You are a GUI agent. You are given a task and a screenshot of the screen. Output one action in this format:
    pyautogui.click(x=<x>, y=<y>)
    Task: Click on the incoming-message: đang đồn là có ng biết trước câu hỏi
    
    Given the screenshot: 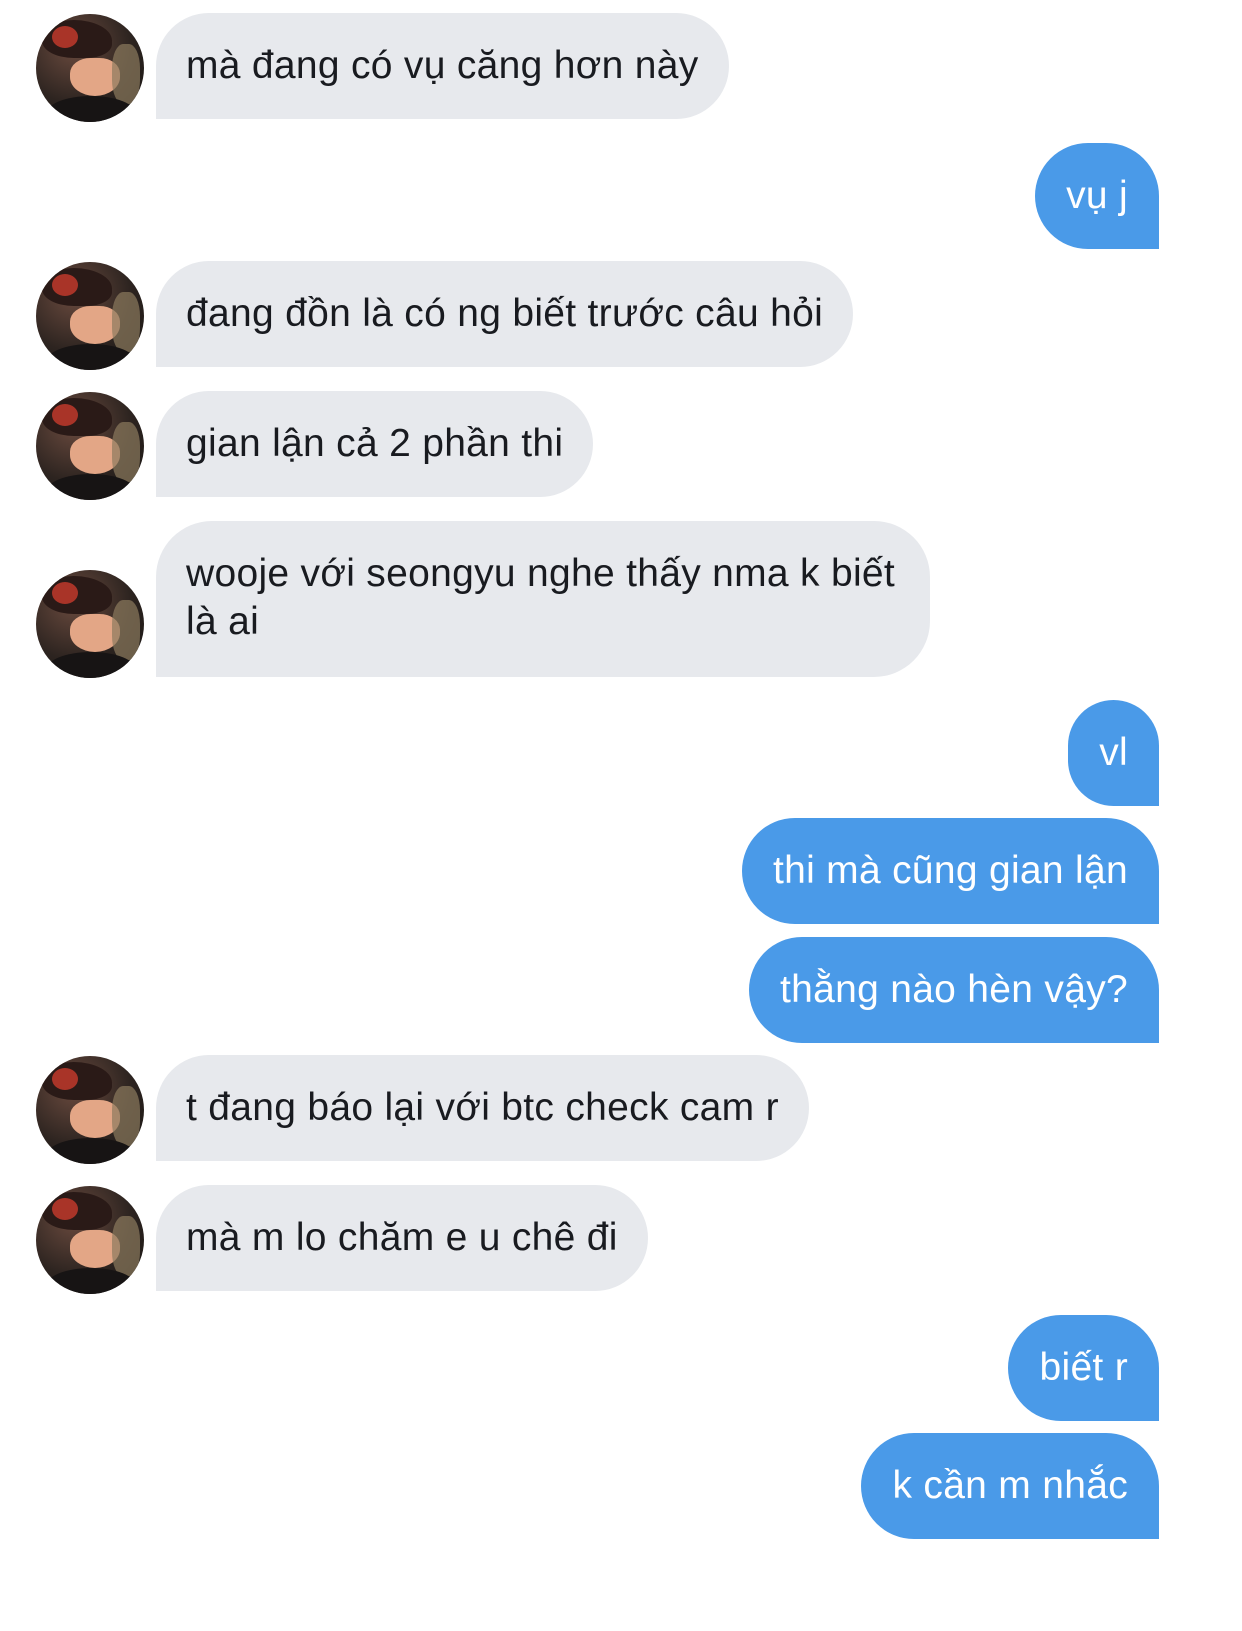 What is the action you would take?
    pyautogui.click(x=505, y=314)
    